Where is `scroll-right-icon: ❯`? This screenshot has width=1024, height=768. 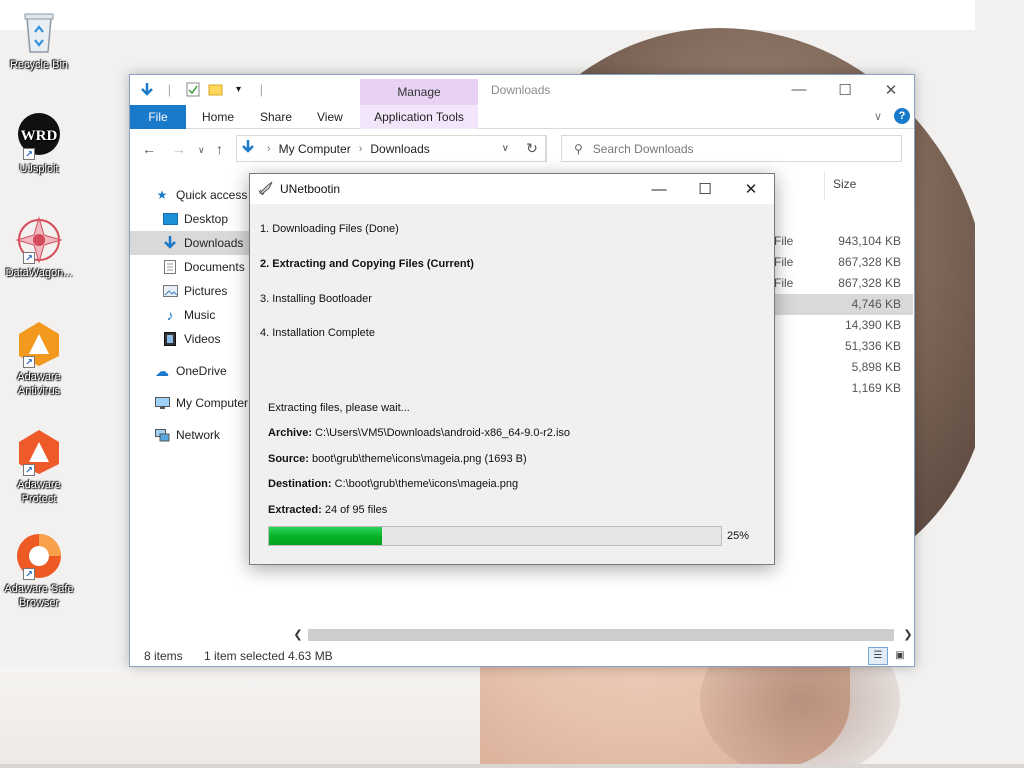 scroll-right-icon: ❯ is located at coordinates (908, 635).